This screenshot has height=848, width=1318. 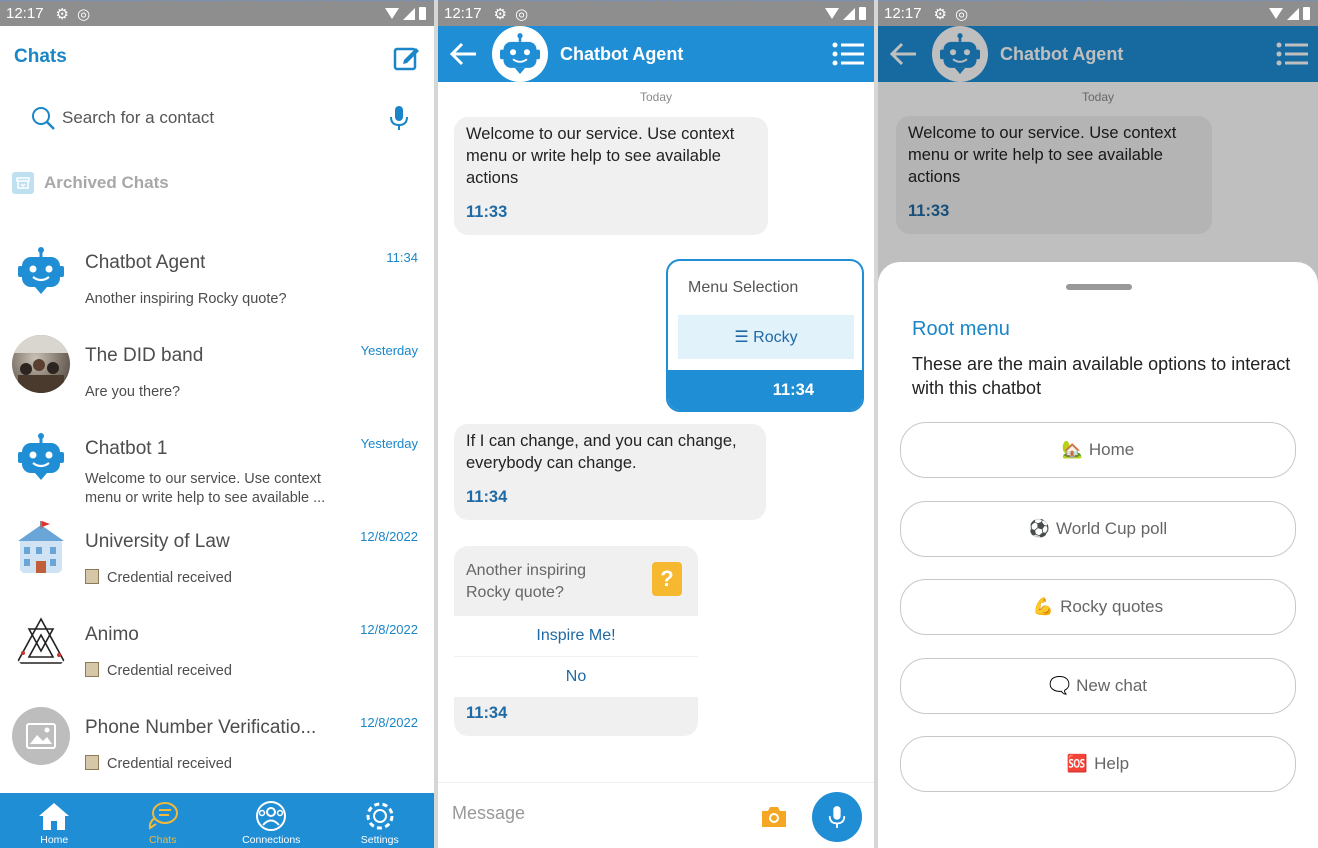 What do you see at coordinates (212, 118) in the screenshot?
I see `search-input` at bounding box center [212, 118].